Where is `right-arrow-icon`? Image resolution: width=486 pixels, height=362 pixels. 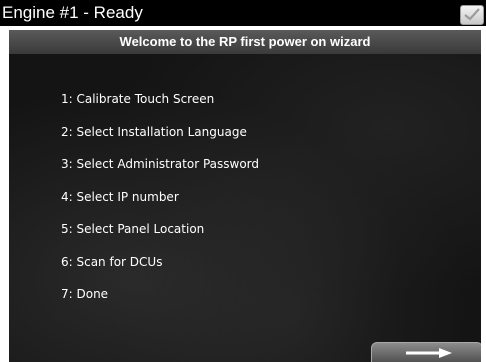
right-arrow-icon is located at coordinates (429, 353).